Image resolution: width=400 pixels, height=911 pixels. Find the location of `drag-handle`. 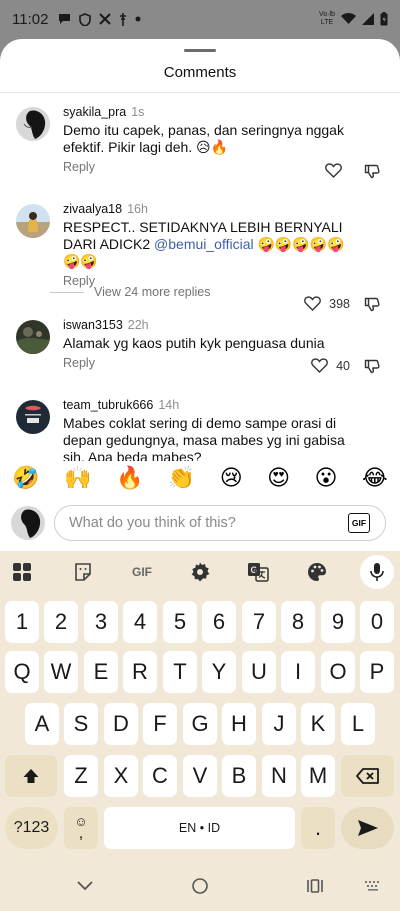

drag-handle is located at coordinates (200, 50).